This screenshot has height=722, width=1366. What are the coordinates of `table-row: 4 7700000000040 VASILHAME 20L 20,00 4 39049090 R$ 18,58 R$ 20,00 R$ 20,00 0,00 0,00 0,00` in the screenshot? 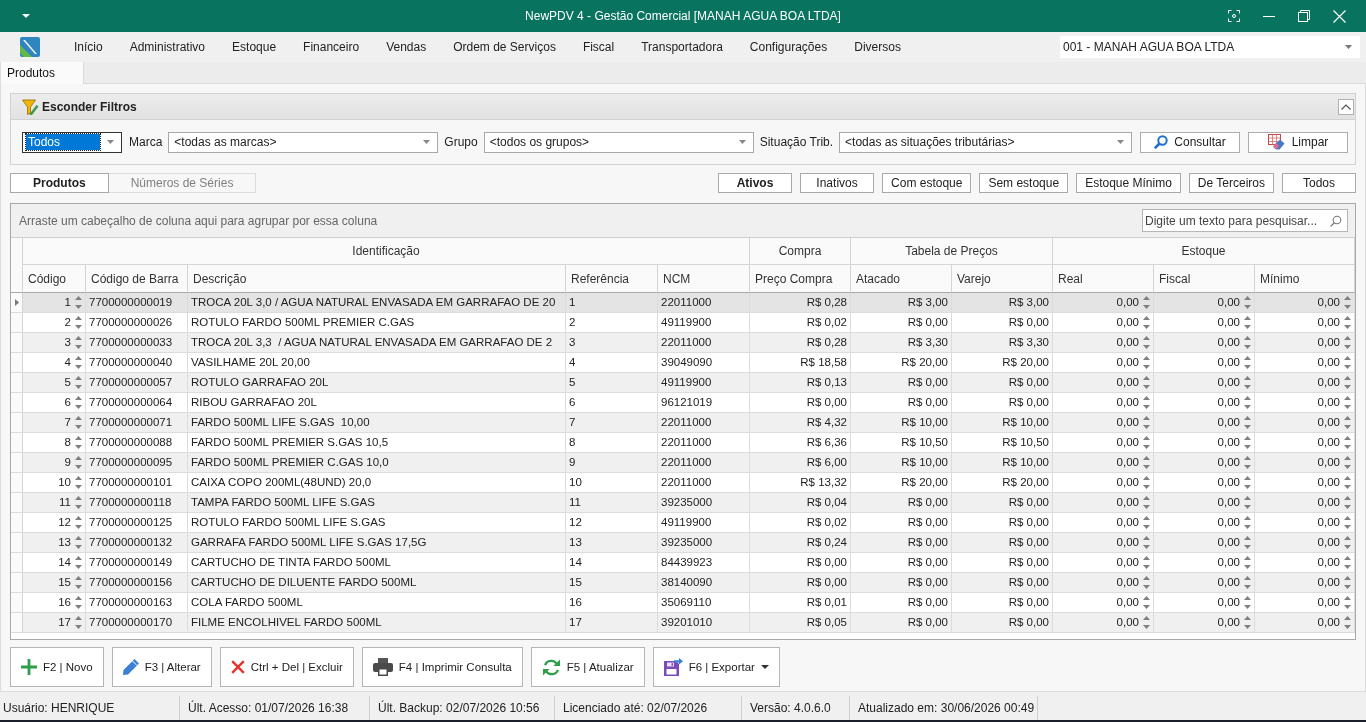 It's located at (683, 363).